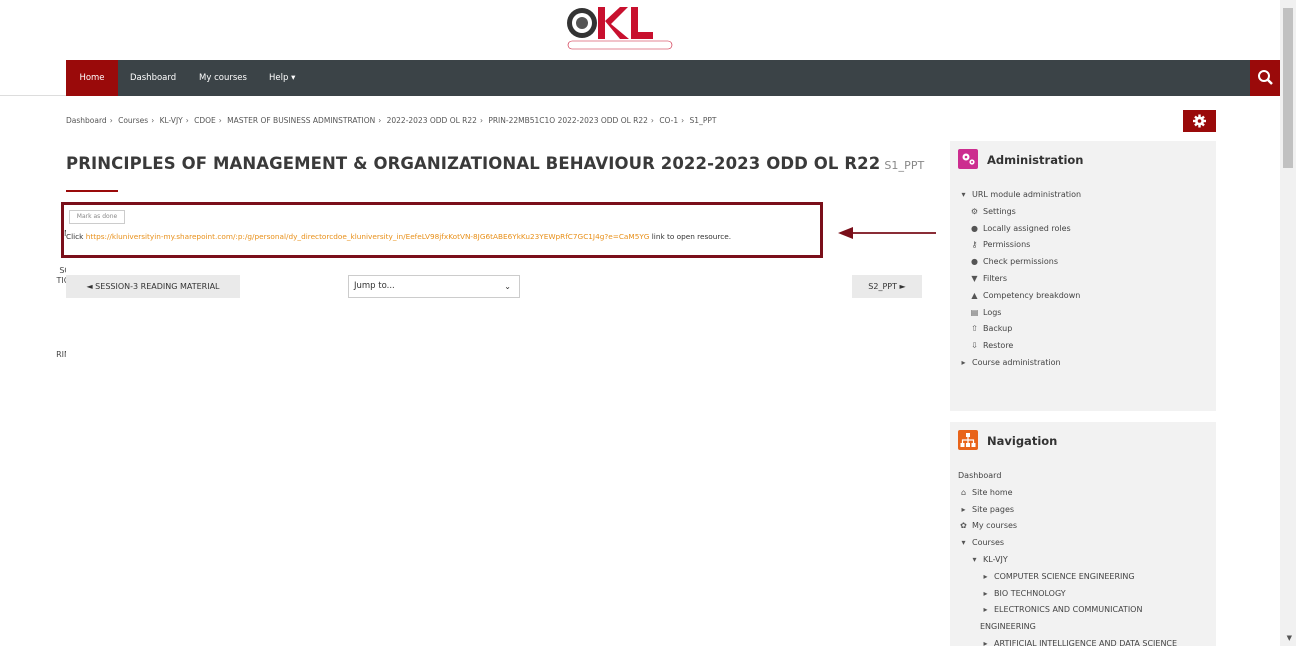 The image size is (1296, 646). Describe the element at coordinates (1008, 627) in the screenshot. I see `tree-item-label: ENGINEERING` at that location.